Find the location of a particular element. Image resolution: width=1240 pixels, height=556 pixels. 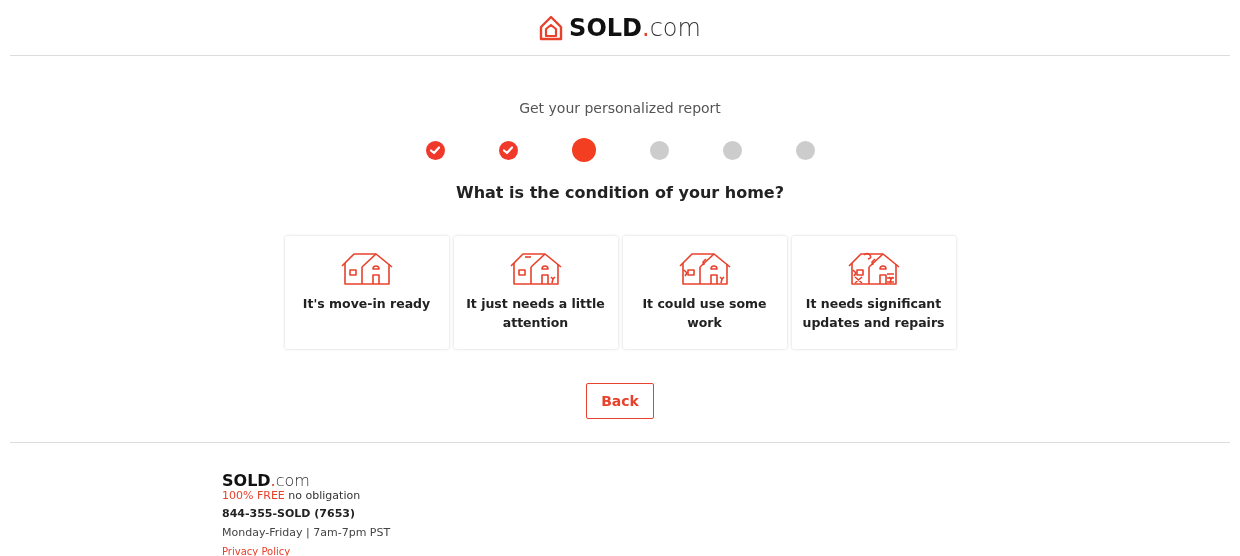

tagline-text: 100% FREE no obligation is located at coordinates (292, 495).